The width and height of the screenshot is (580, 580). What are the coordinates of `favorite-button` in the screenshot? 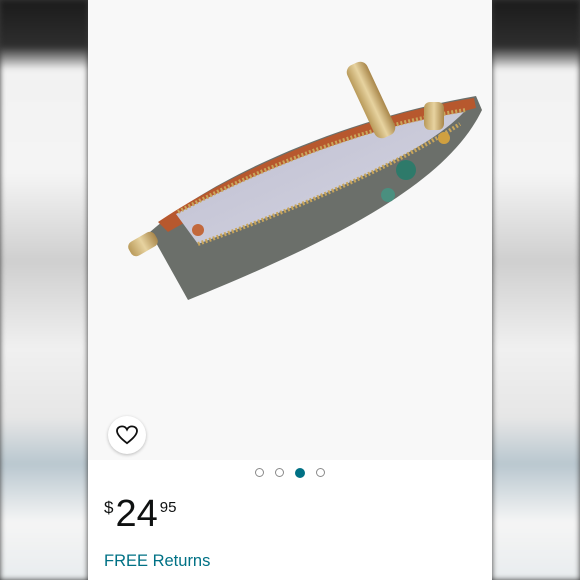 It's located at (127, 435).